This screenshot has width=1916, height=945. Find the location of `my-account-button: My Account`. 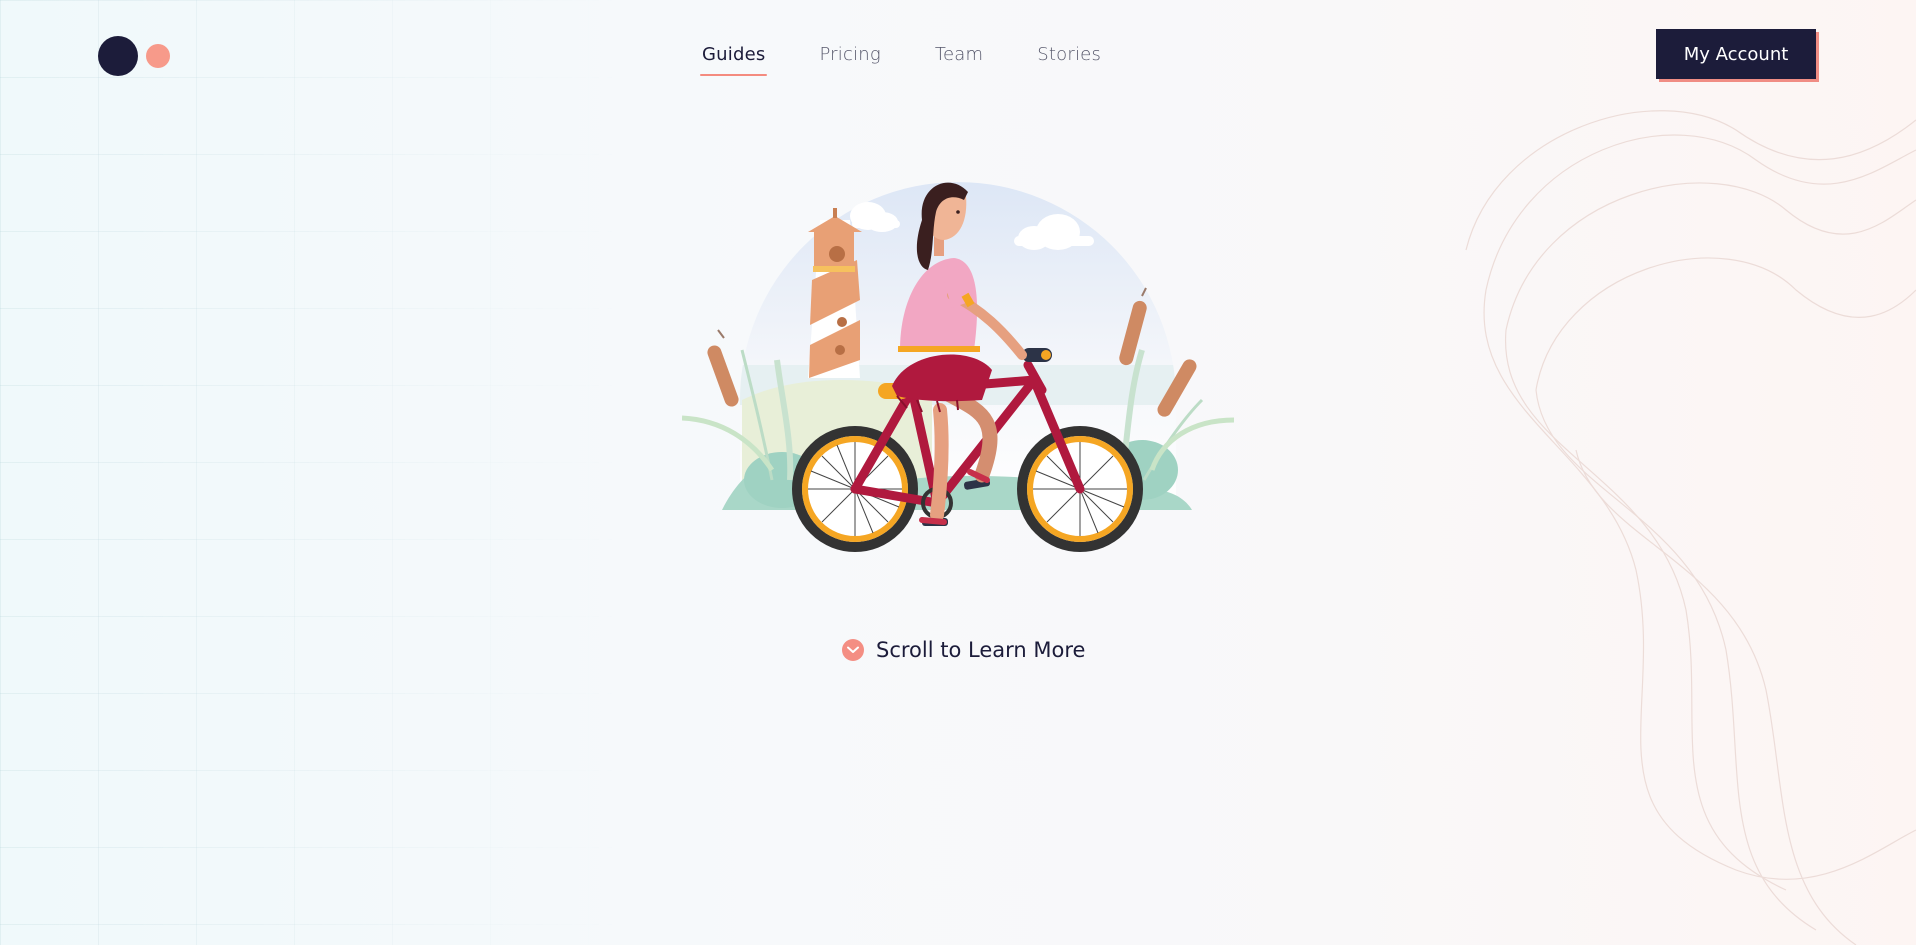

my-account-button: My Account is located at coordinates (1736, 54).